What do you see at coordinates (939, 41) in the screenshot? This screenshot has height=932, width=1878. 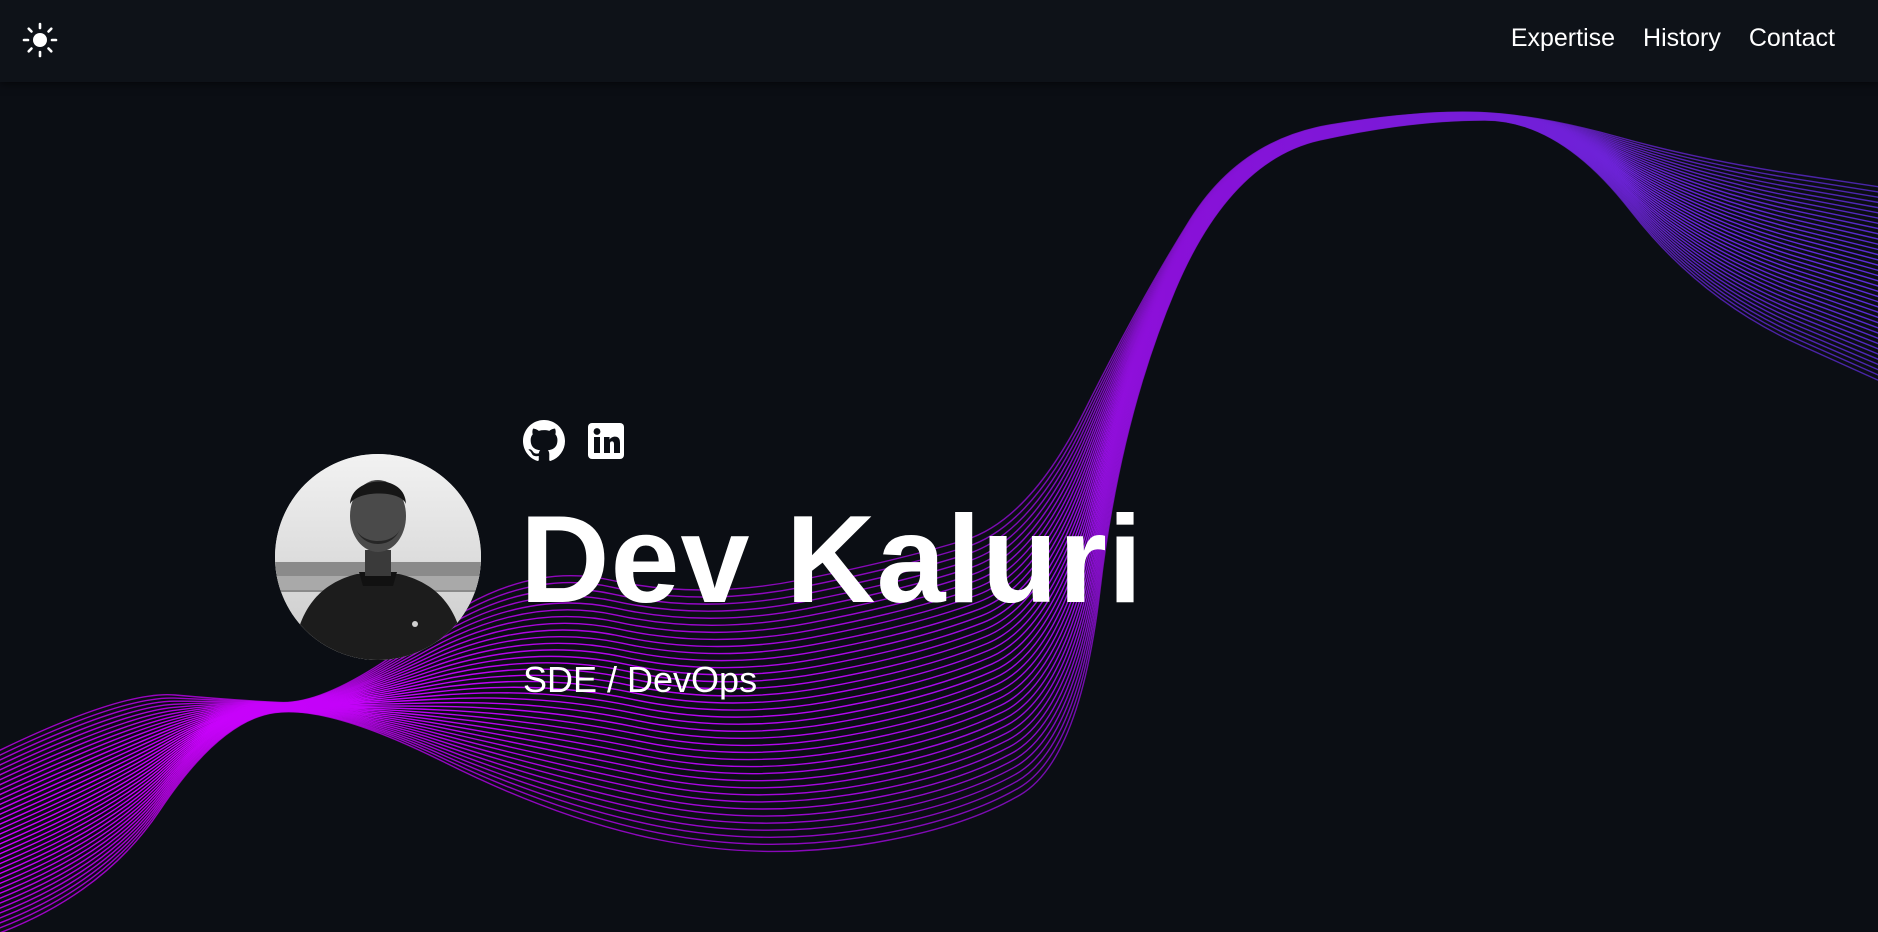 I see `navbar: Expertise History Contact` at bounding box center [939, 41].